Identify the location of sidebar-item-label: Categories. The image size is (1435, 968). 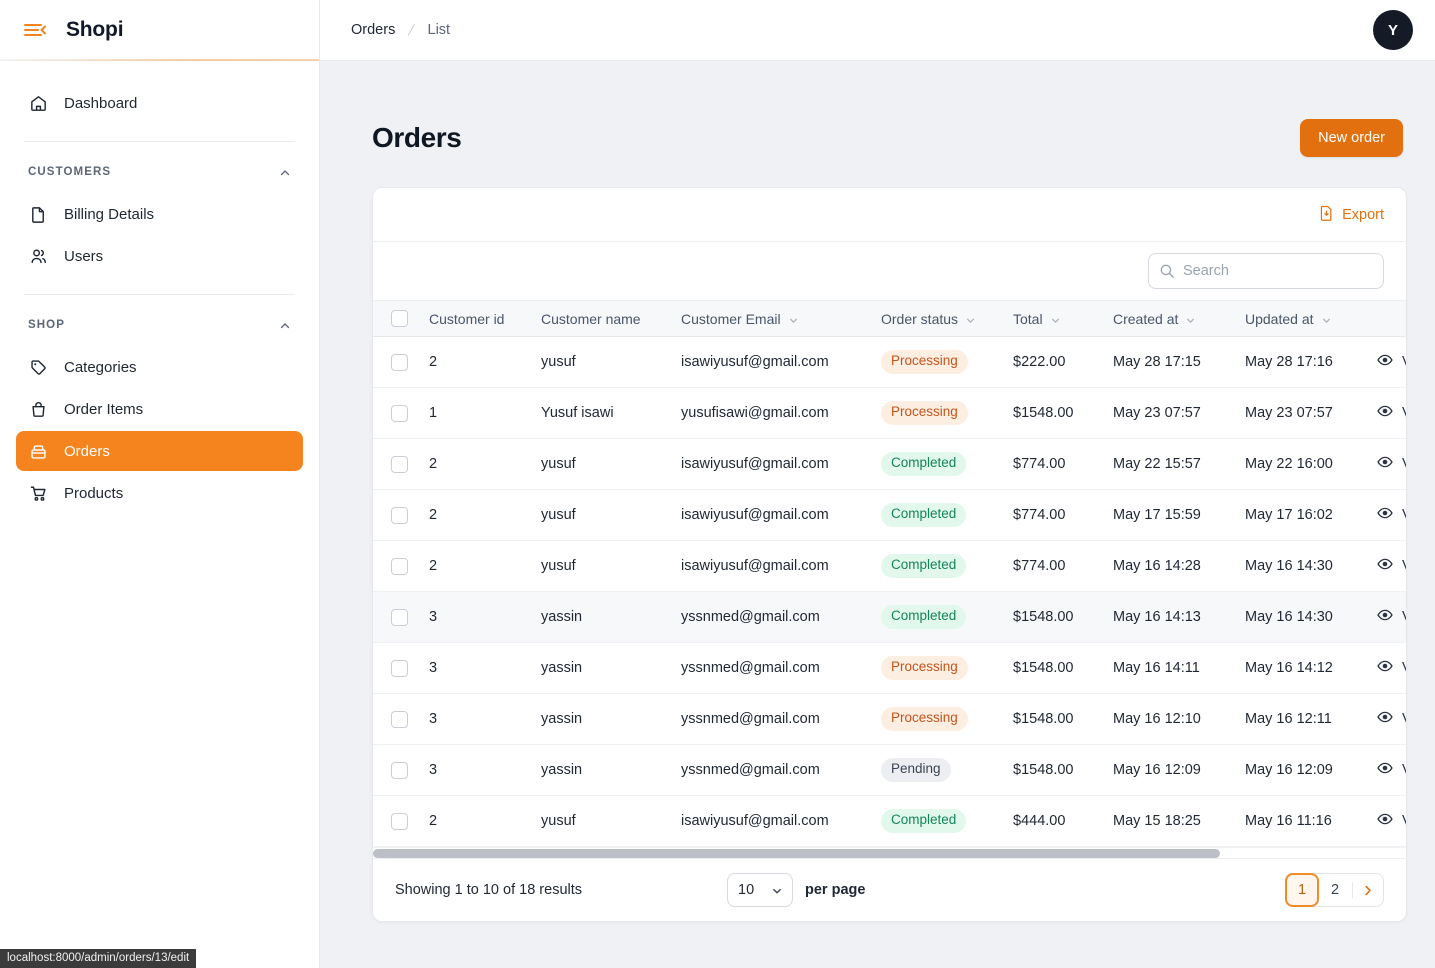
(100, 367).